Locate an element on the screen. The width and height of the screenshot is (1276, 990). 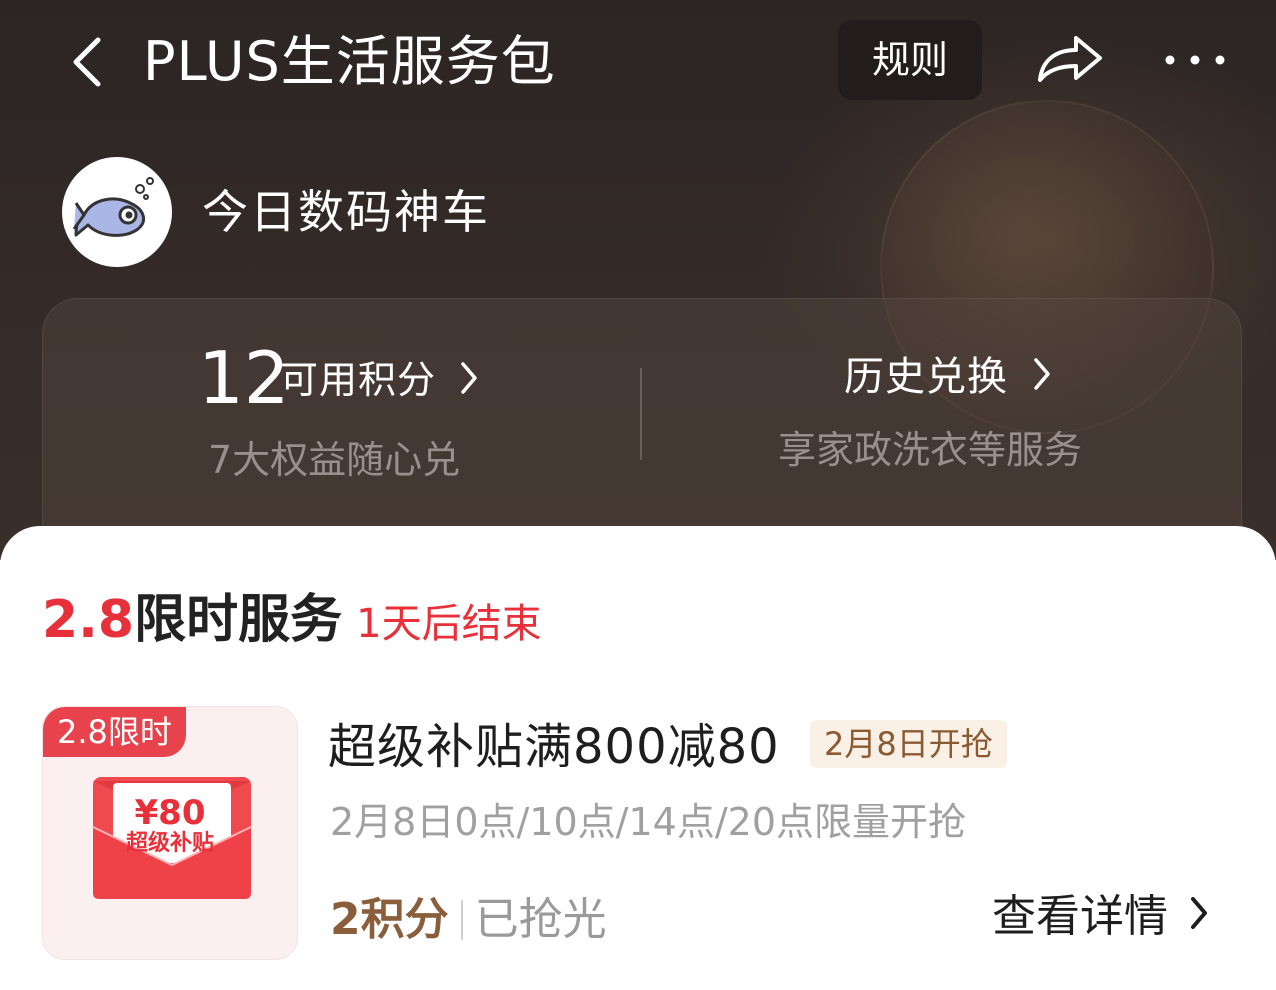
thumbnail-tag: 2.8限时 is located at coordinates (114, 732).